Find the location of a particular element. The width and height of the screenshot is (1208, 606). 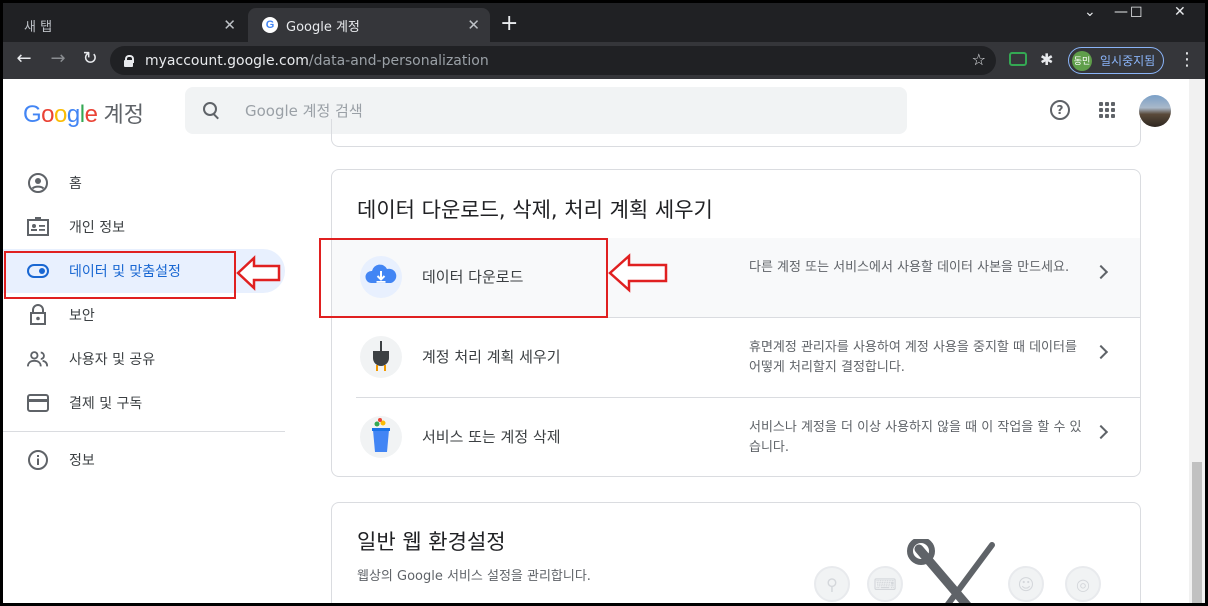

search-icon: ⚲ is located at coordinates (832, 584).